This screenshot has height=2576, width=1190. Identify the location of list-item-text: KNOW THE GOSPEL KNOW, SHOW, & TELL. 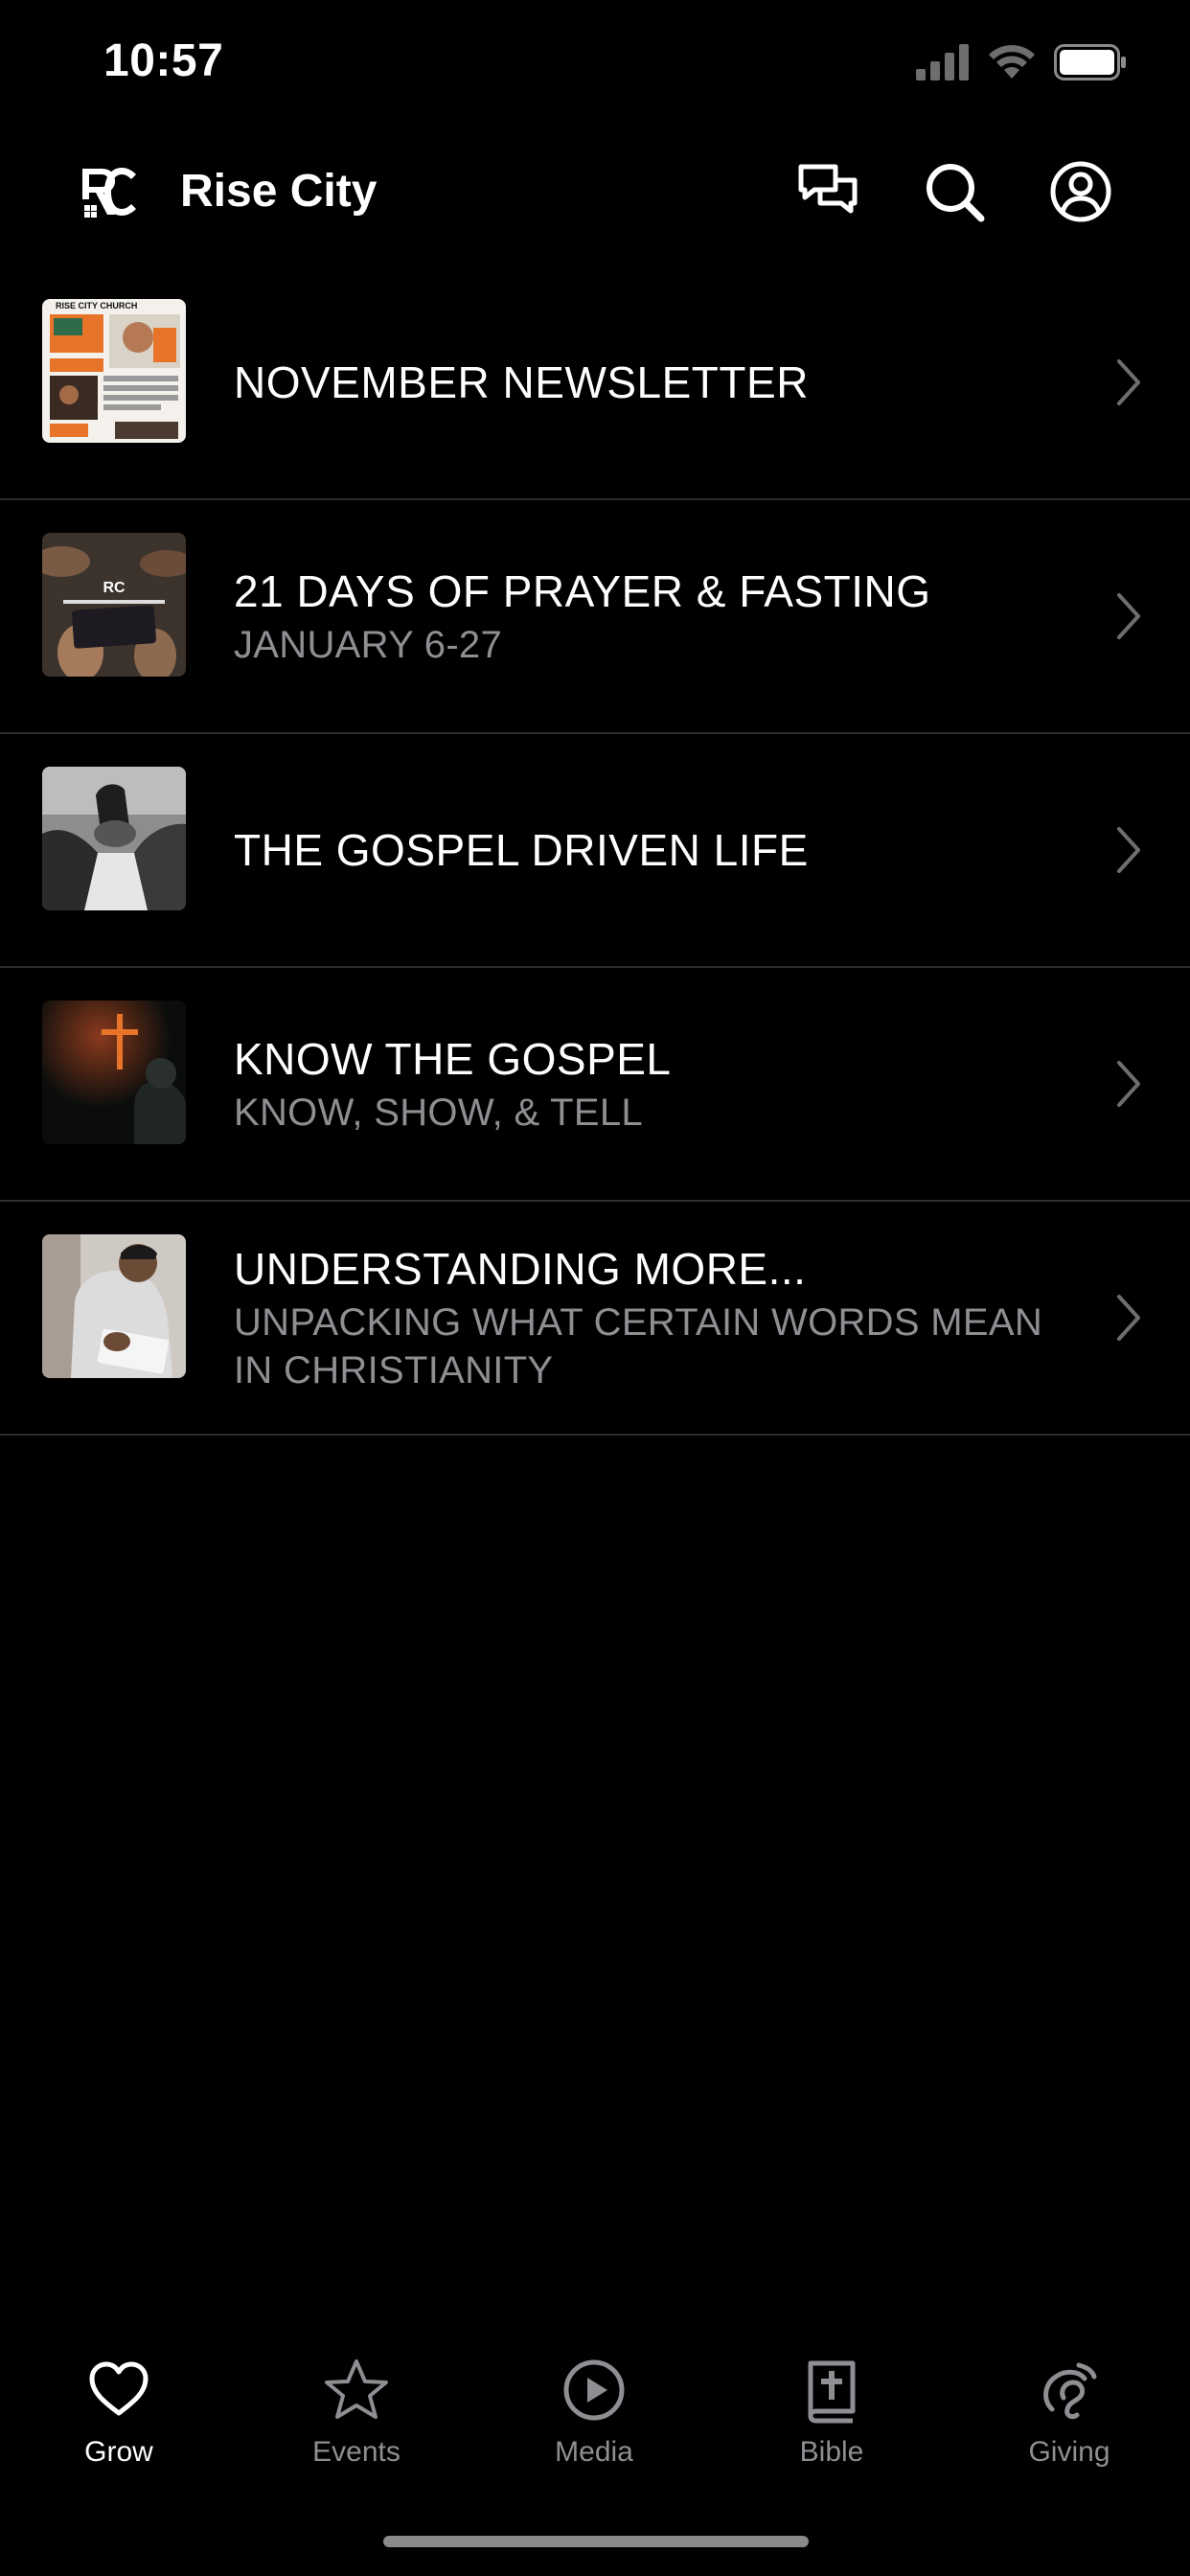
(650, 1084).